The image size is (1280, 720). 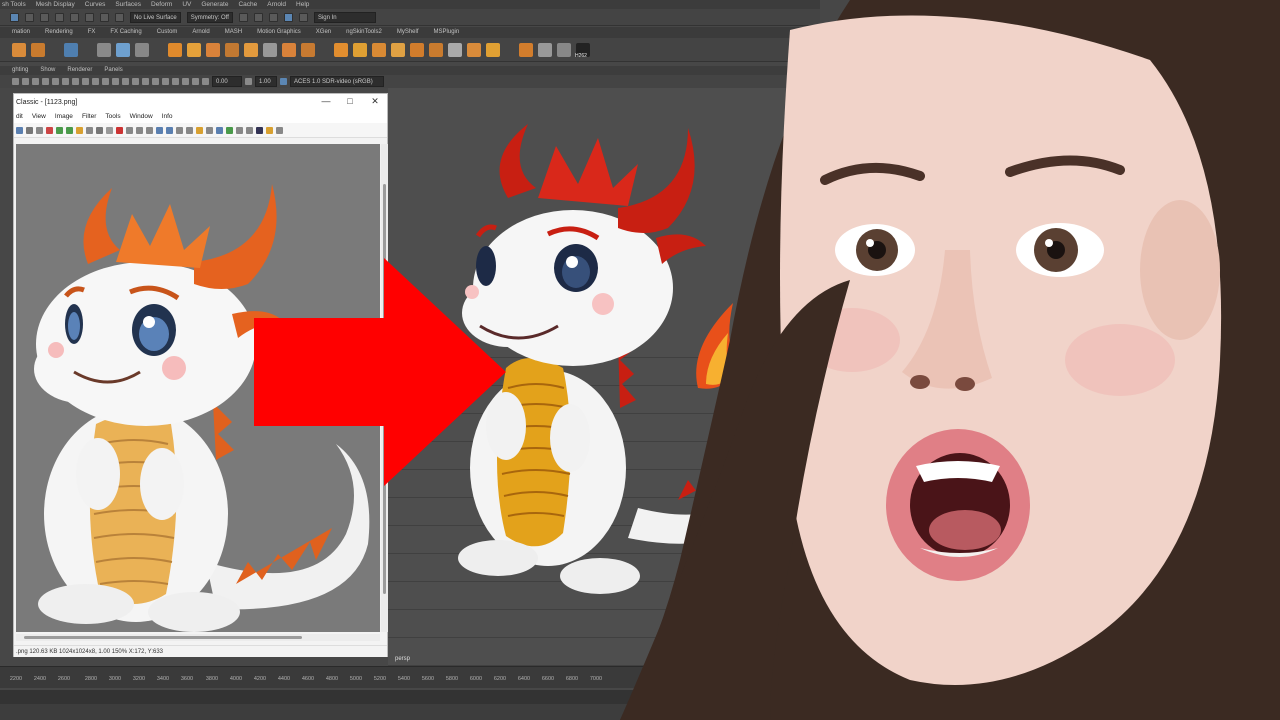 I want to click on menu-item: UV, so click(x=186, y=4).